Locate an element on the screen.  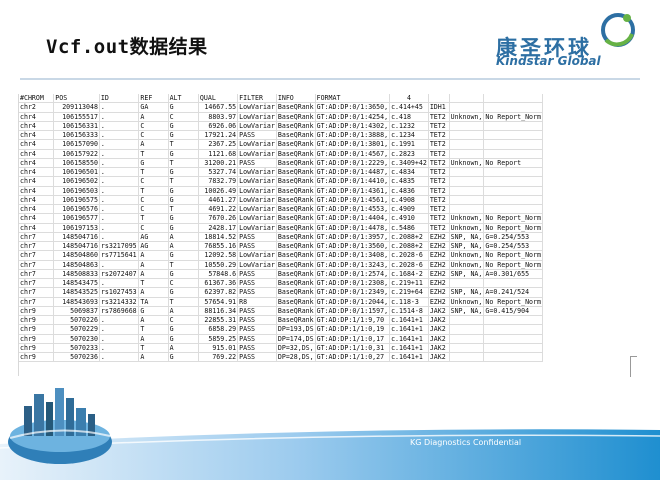
table-cell: R8 is located at coordinates (257, 302).